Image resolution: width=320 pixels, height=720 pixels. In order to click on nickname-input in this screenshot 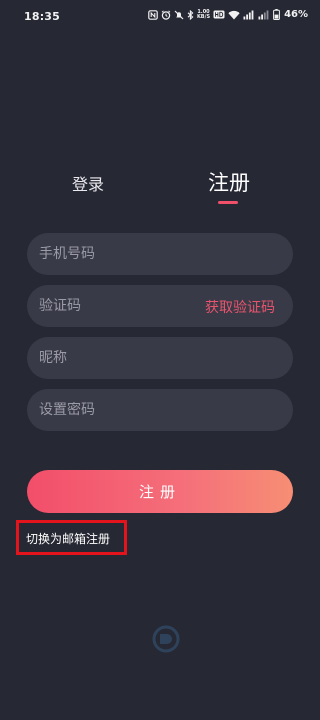, I will do `click(166, 358)`.